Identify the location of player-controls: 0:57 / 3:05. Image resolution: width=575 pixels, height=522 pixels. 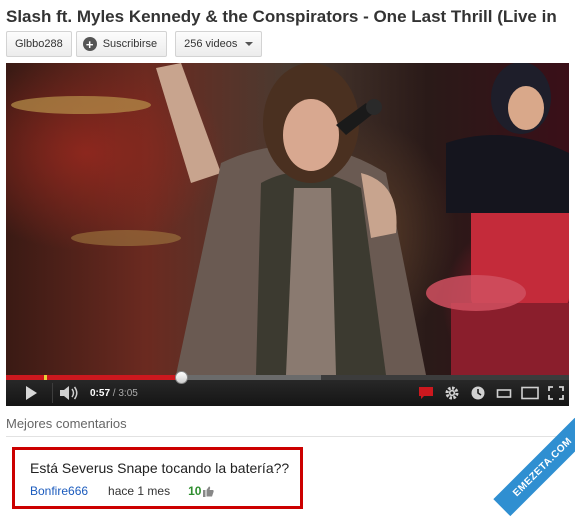
(287, 388).